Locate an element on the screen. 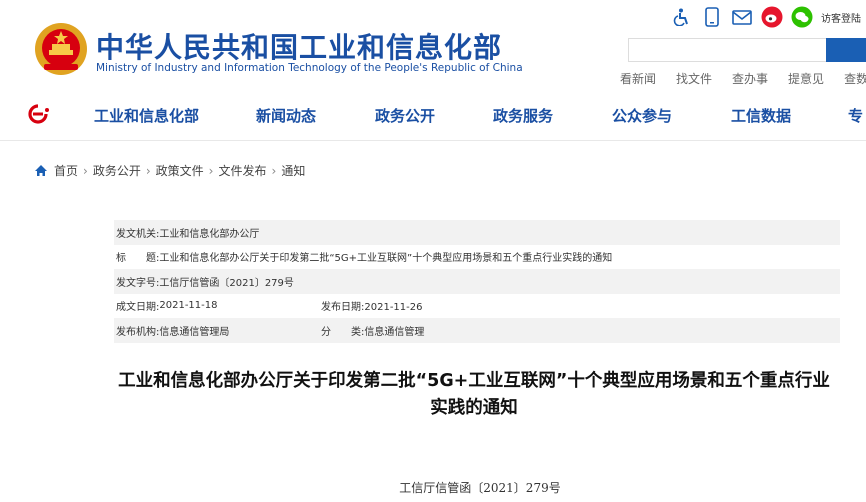  nav-item-participation: 公众参与 is located at coordinates (642, 115).